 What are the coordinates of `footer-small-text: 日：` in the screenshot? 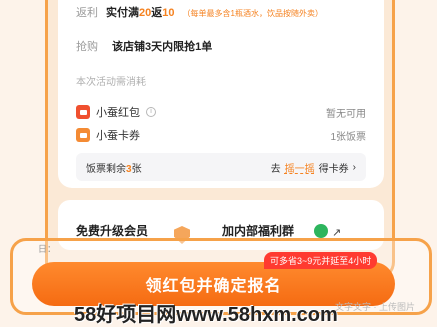 It's located at (47, 249).